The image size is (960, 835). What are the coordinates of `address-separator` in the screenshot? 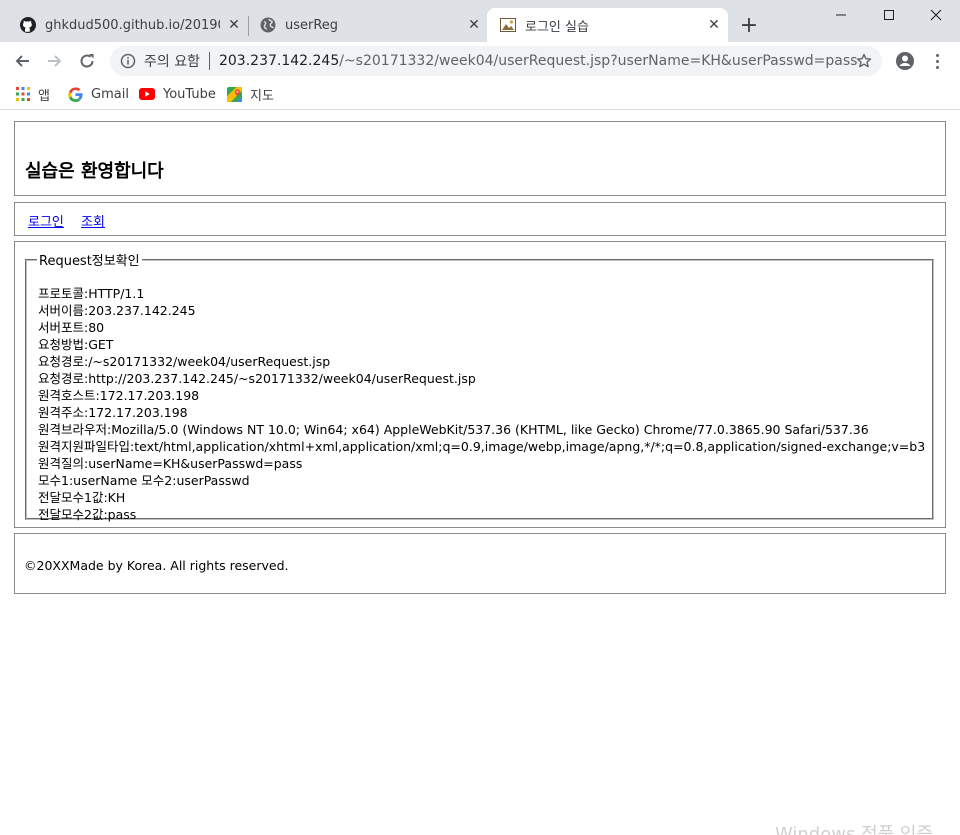 It's located at (209, 61).